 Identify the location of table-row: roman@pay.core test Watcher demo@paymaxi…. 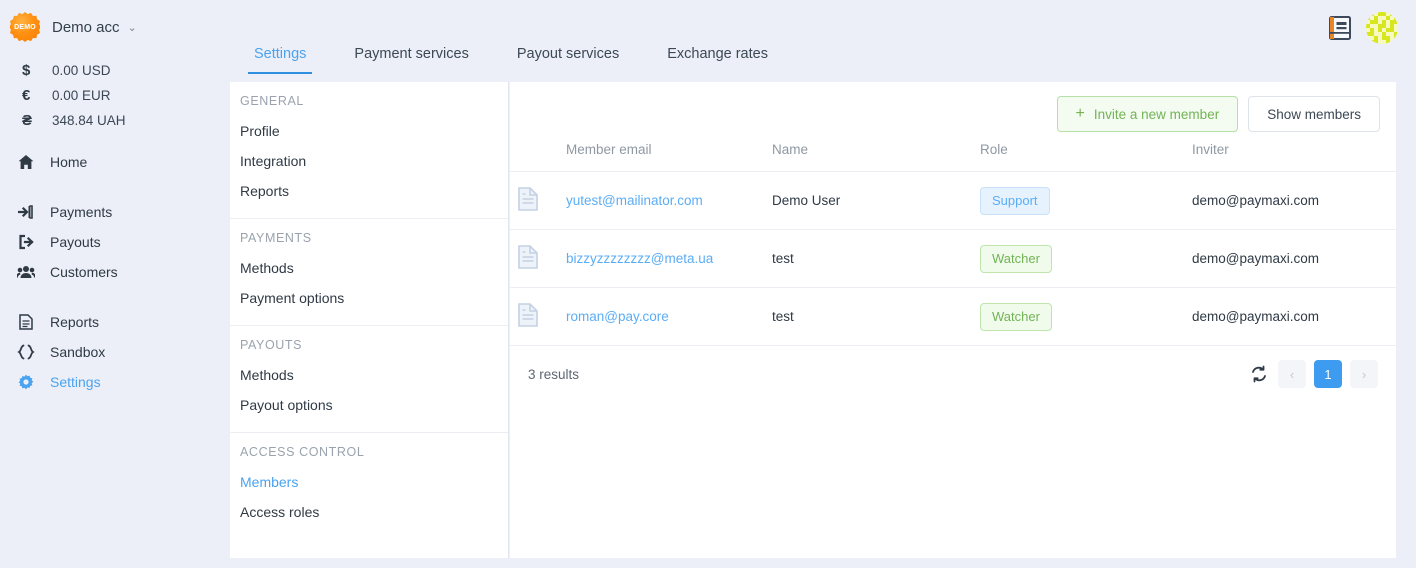
(953, 316).